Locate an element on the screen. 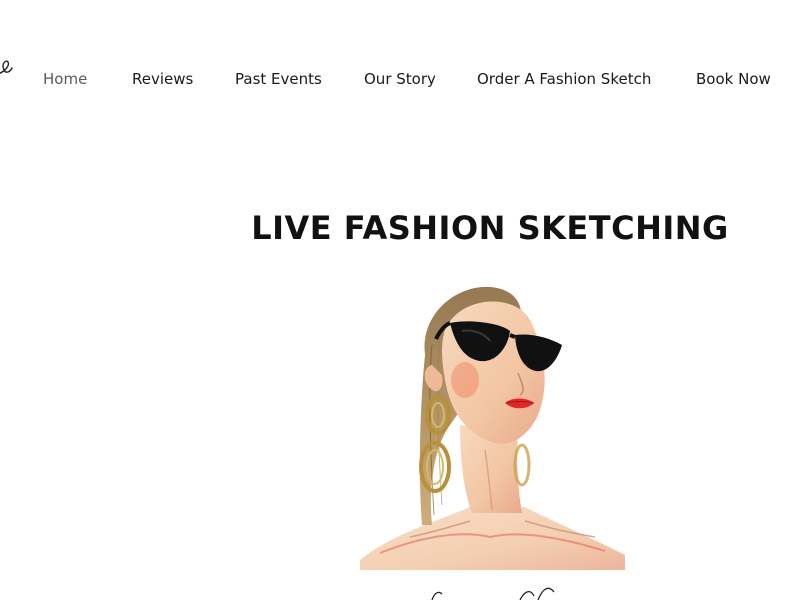  hero-title: LIVE FASHION SKETCHING is located at coordinates (490, 228).